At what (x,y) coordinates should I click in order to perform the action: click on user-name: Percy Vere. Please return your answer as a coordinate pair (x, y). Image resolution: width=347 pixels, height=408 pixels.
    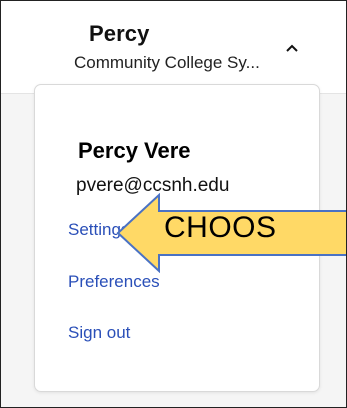
    Looking at the image, I should click on (134, 150).